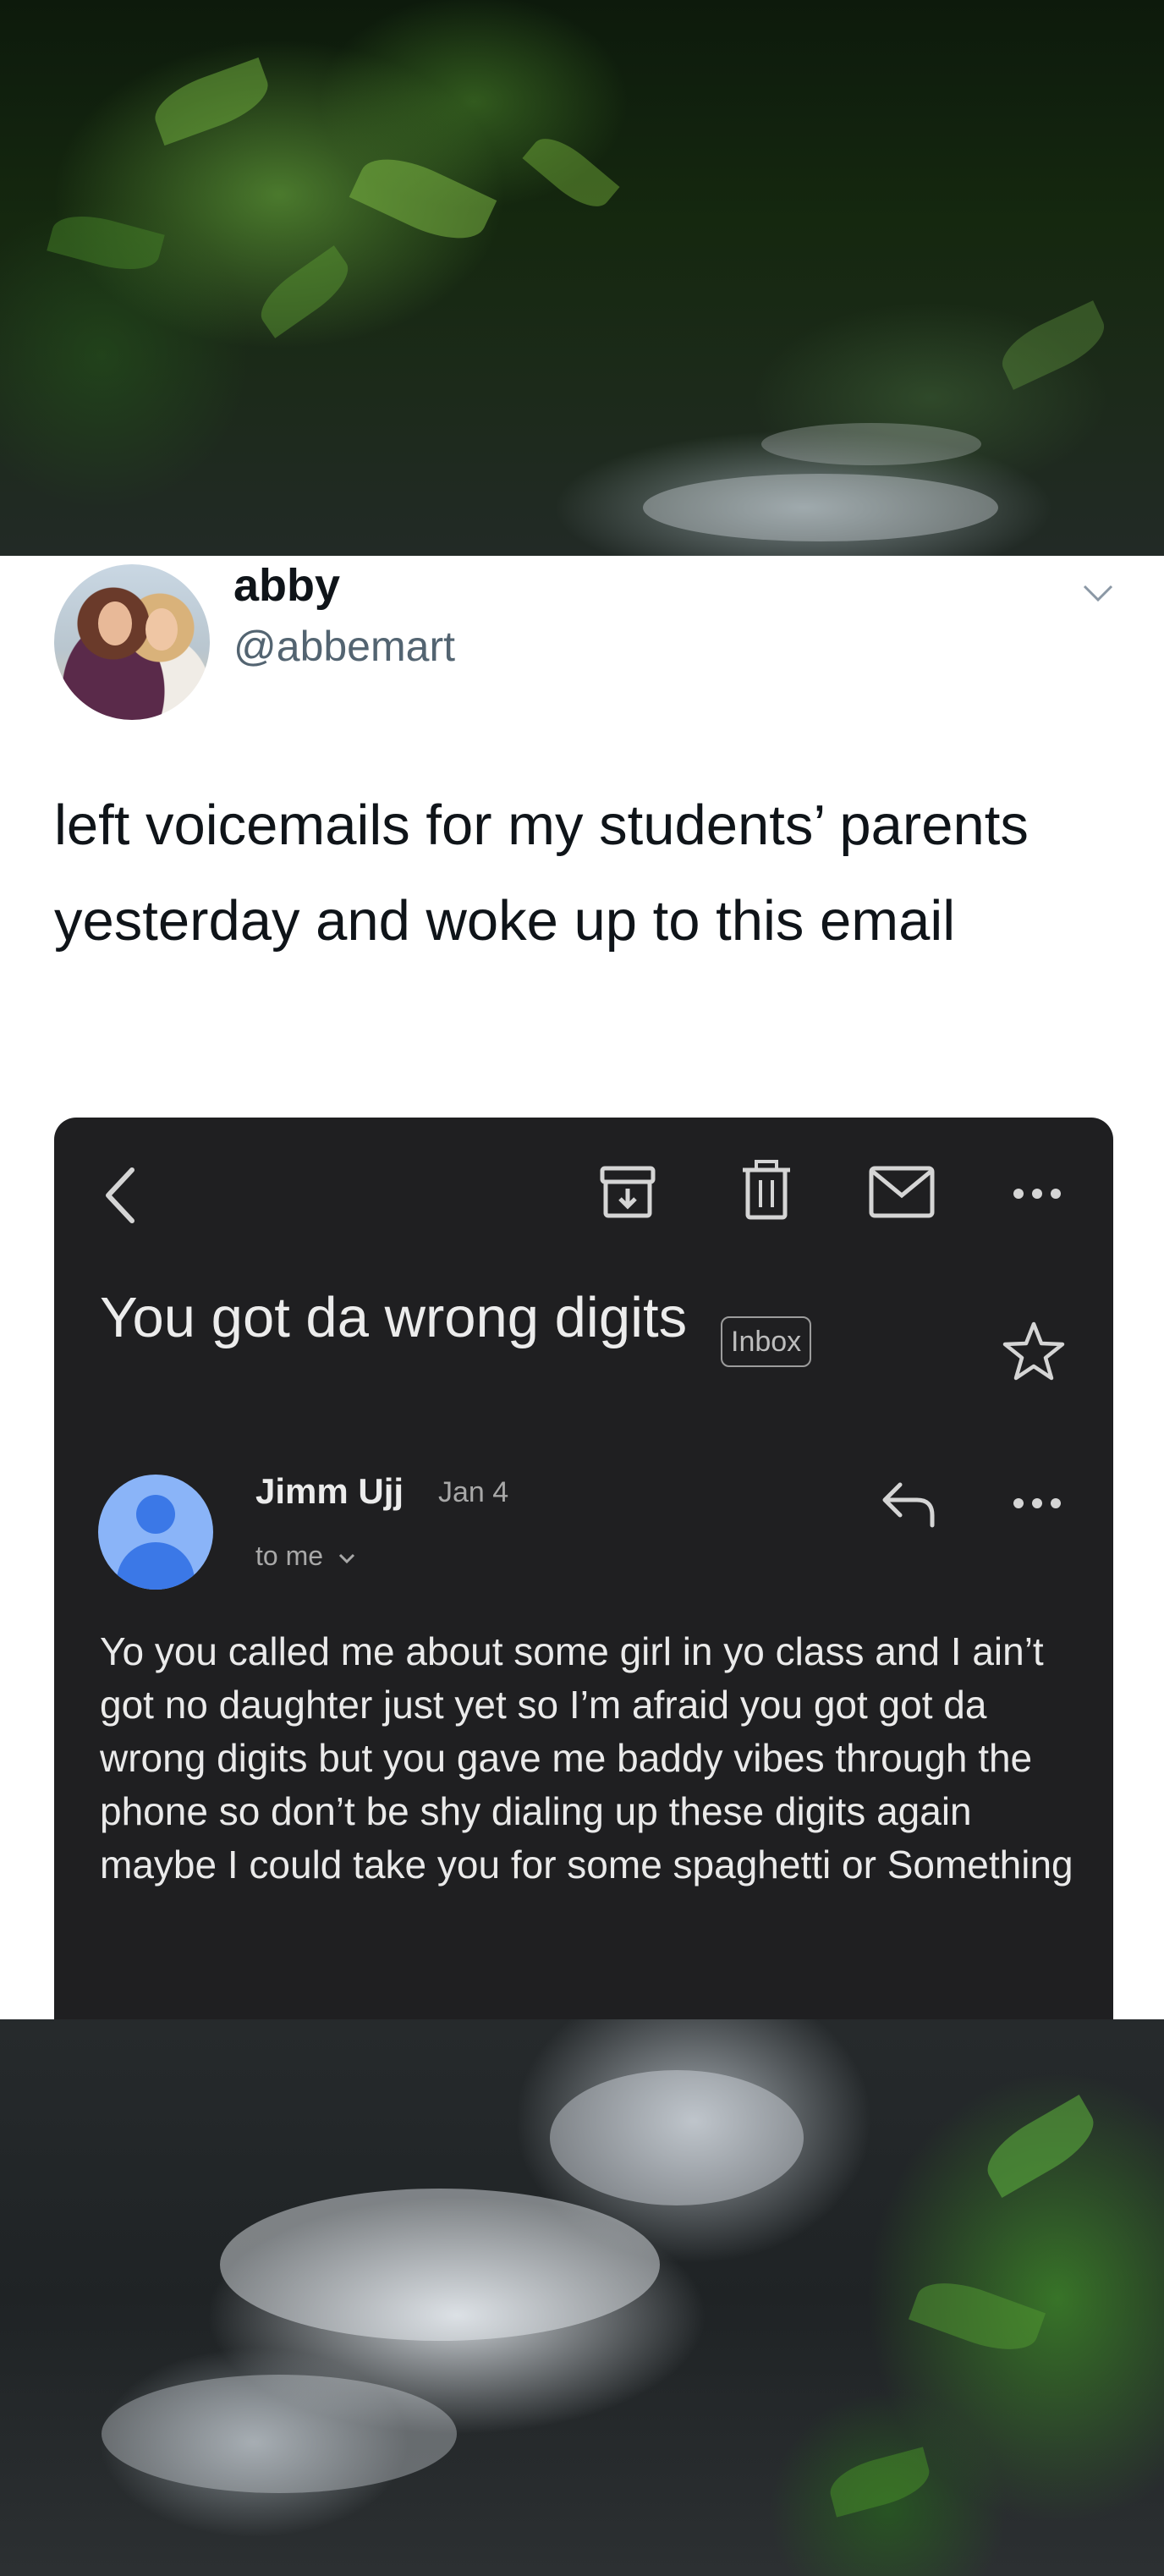  What do you see at coordinates (394, 1317) in the screenshot?
I see `email-subject: You got da wrong digits` at bounding box center [394, 1317].